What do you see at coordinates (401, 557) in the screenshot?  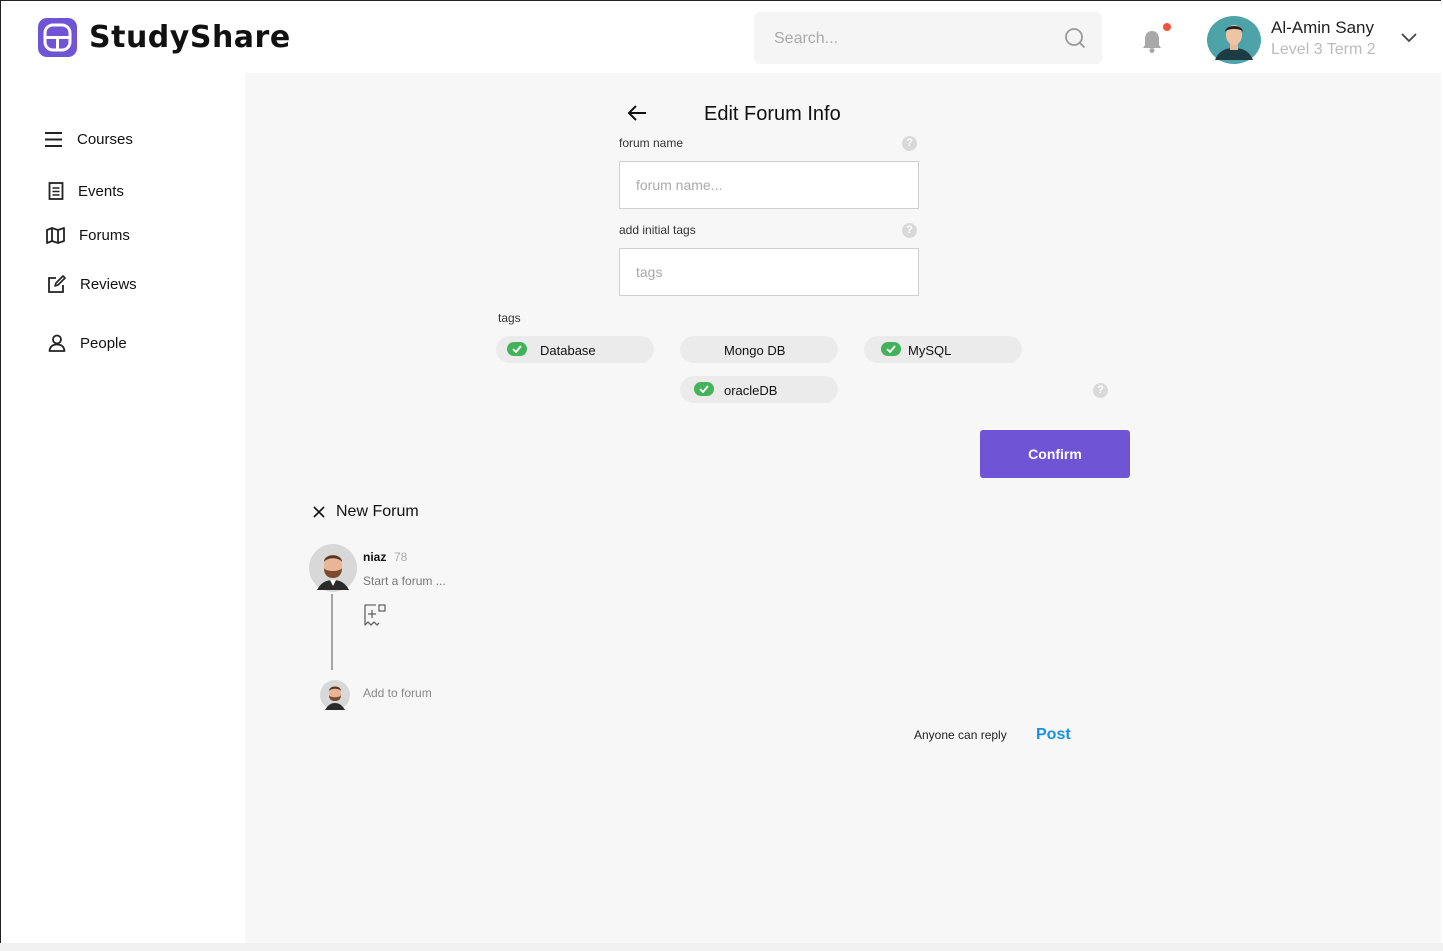 I see `author-count: 78` at bounding box center [401, 557].